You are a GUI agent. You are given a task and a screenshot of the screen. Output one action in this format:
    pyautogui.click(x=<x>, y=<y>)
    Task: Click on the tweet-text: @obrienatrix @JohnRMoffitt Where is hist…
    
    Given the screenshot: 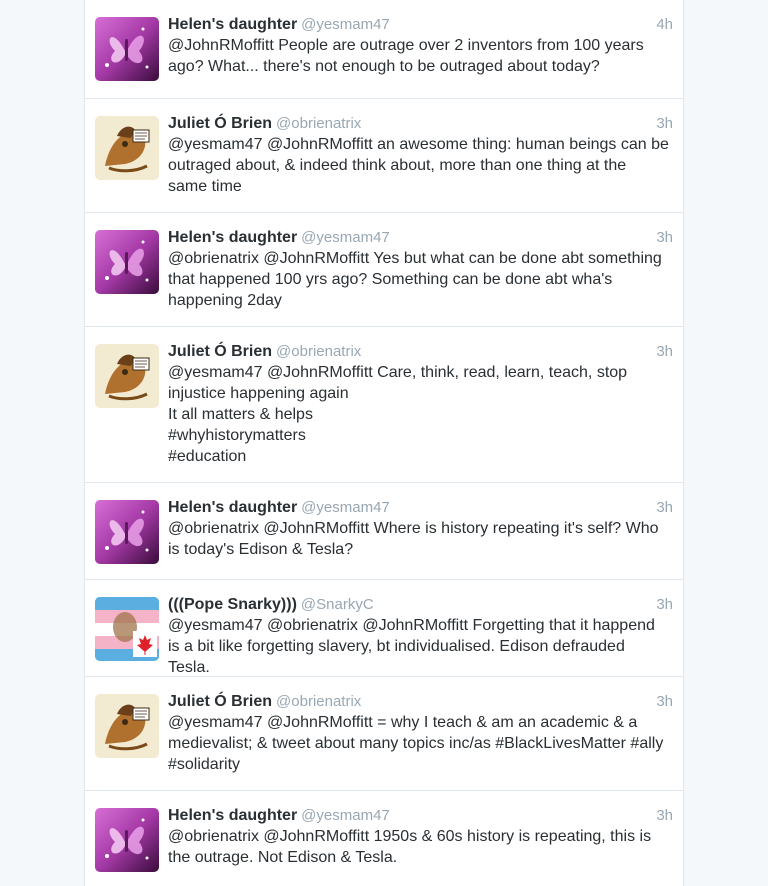 What is the action you would take?
    pyautogui.click(x=413, y=539)
    